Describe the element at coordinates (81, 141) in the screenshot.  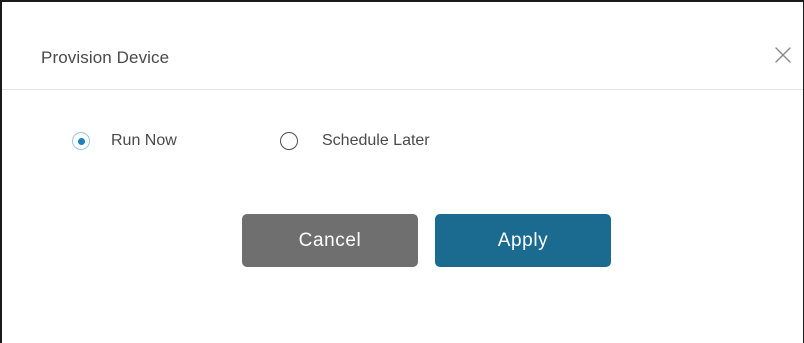
I see `run-now-radio` at that location.